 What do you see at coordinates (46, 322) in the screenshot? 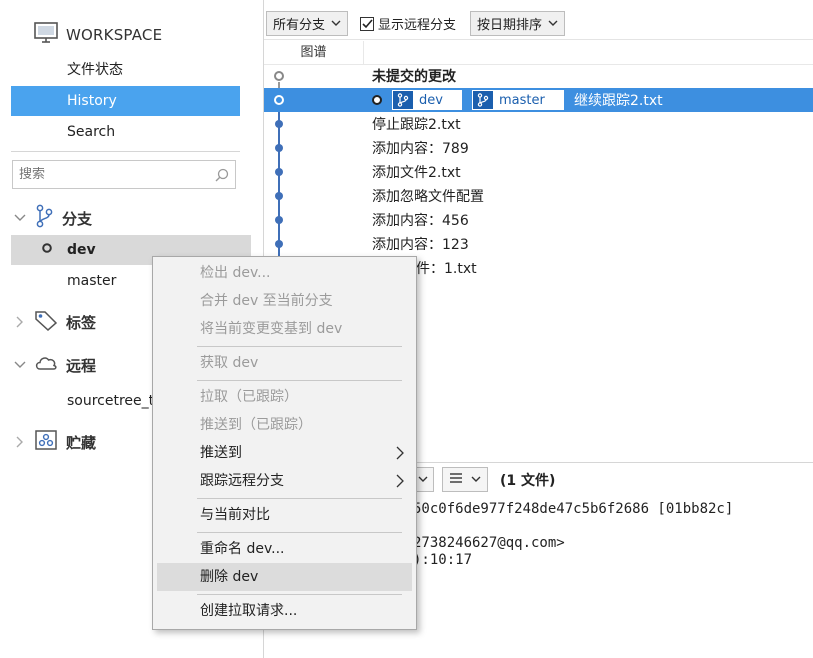
I see `tag-icon` at bounding box center [46, 322].